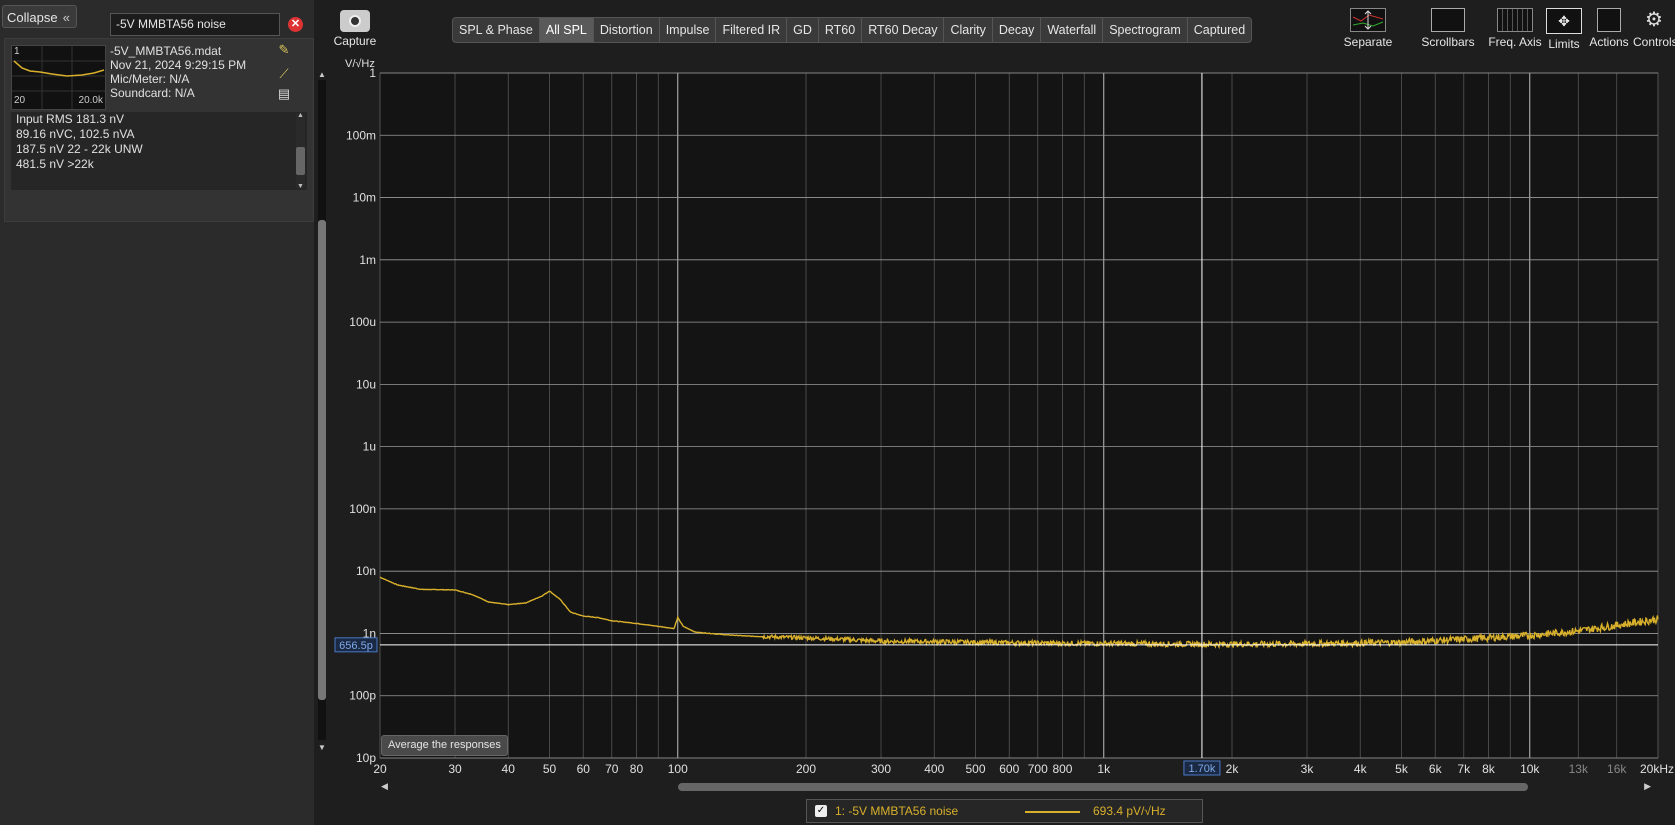 The image size is (1675, 825). I want to click on average-responses-button: Average the responses, so click(444, 745).